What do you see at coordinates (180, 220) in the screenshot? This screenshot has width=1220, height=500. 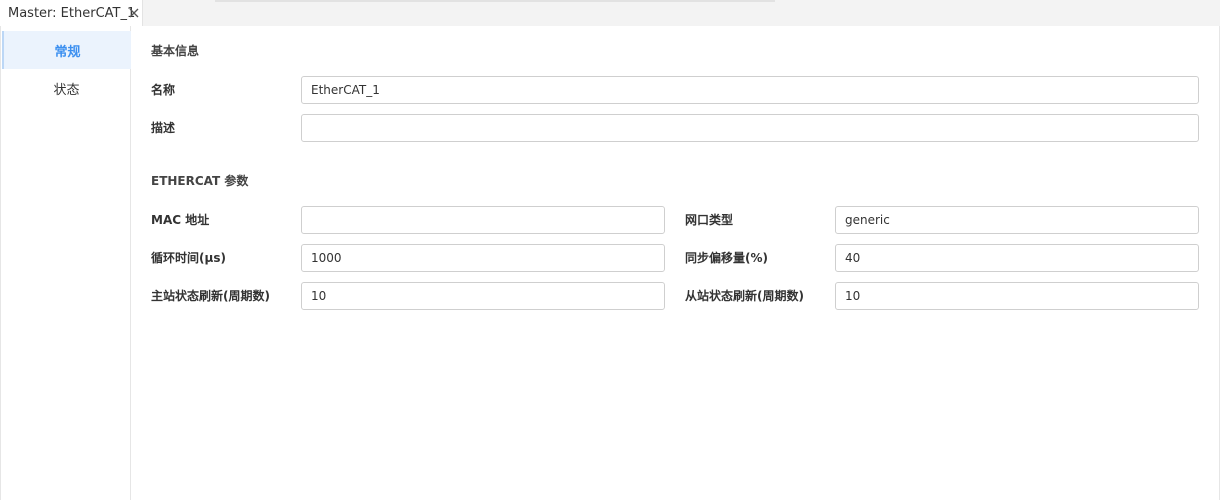 I see `mac-address-label: MAC 地址` at bounding box center [180, 220].